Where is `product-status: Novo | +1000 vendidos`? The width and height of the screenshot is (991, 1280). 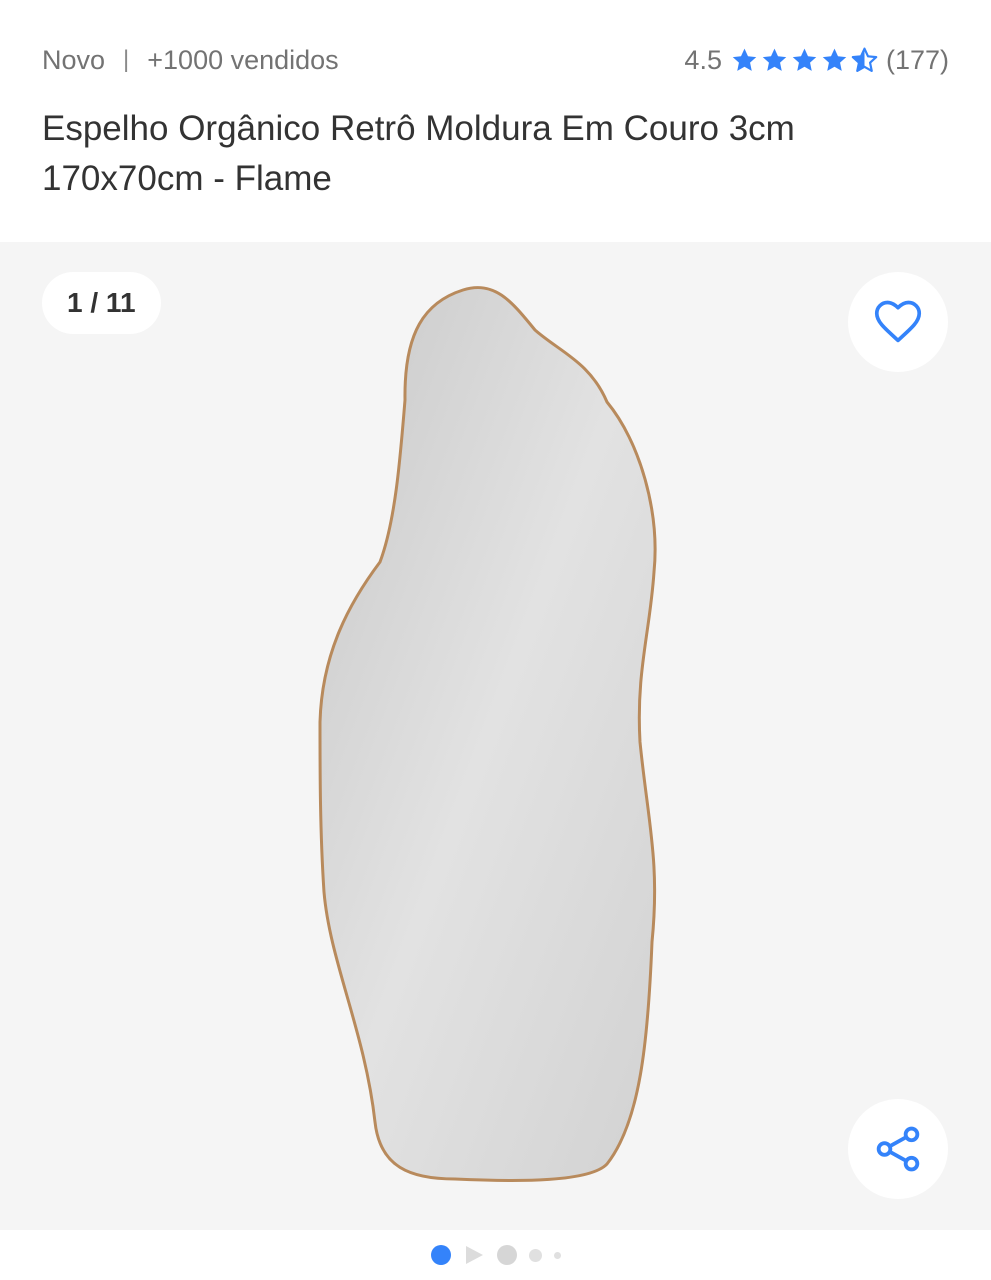
product-status: Novo | +1000 vendidos is located at coordinates (190, 60).